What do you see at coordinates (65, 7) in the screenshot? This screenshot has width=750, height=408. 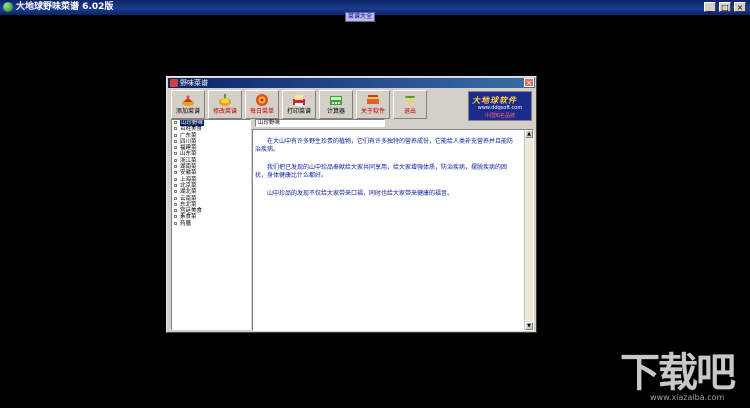 I see `window-title: 大地球野味菜谱 6.02版` at bounding box center [65, 7].